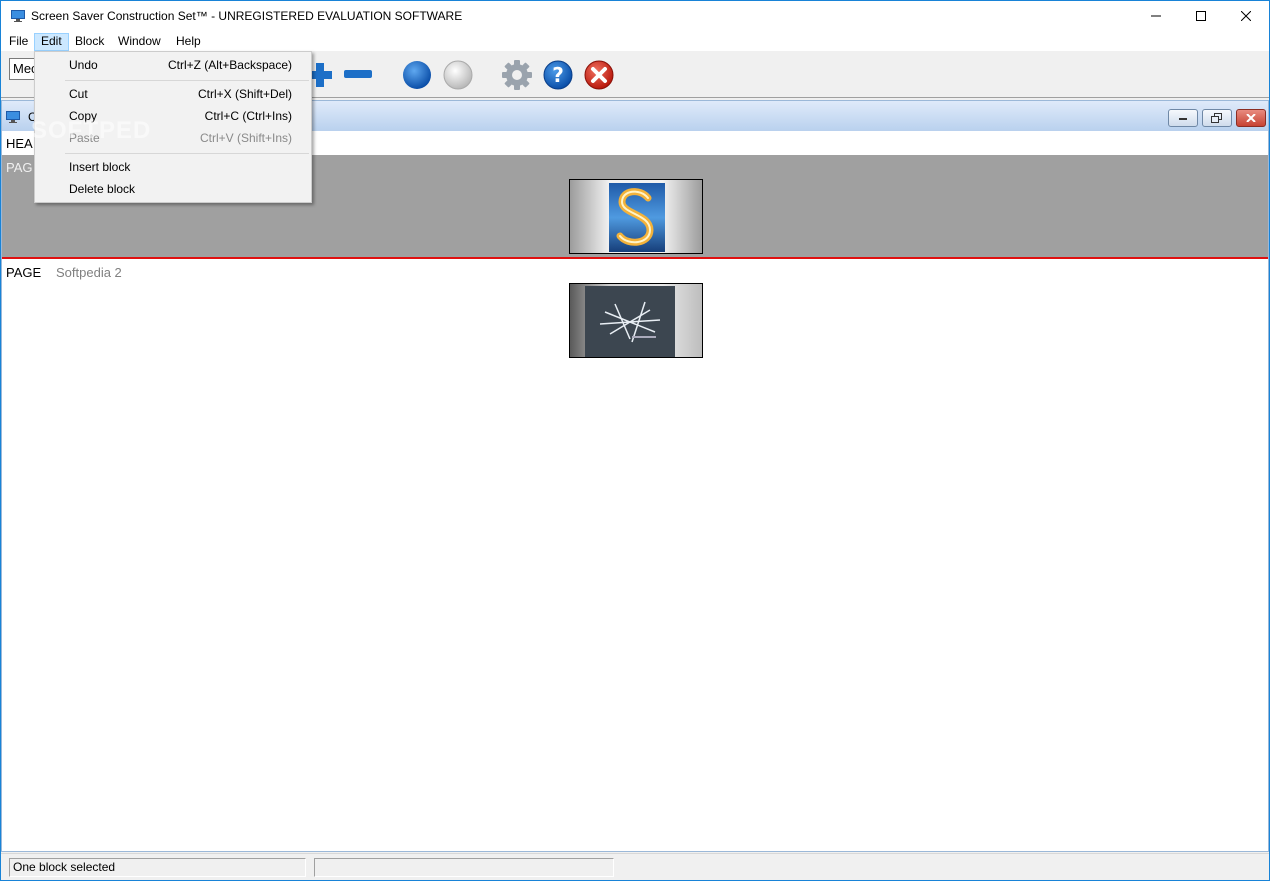  What do you see at coordinates (417, 75) in the screenshot?
I see `blue-circle-icon` at bounding box center [417, 75].